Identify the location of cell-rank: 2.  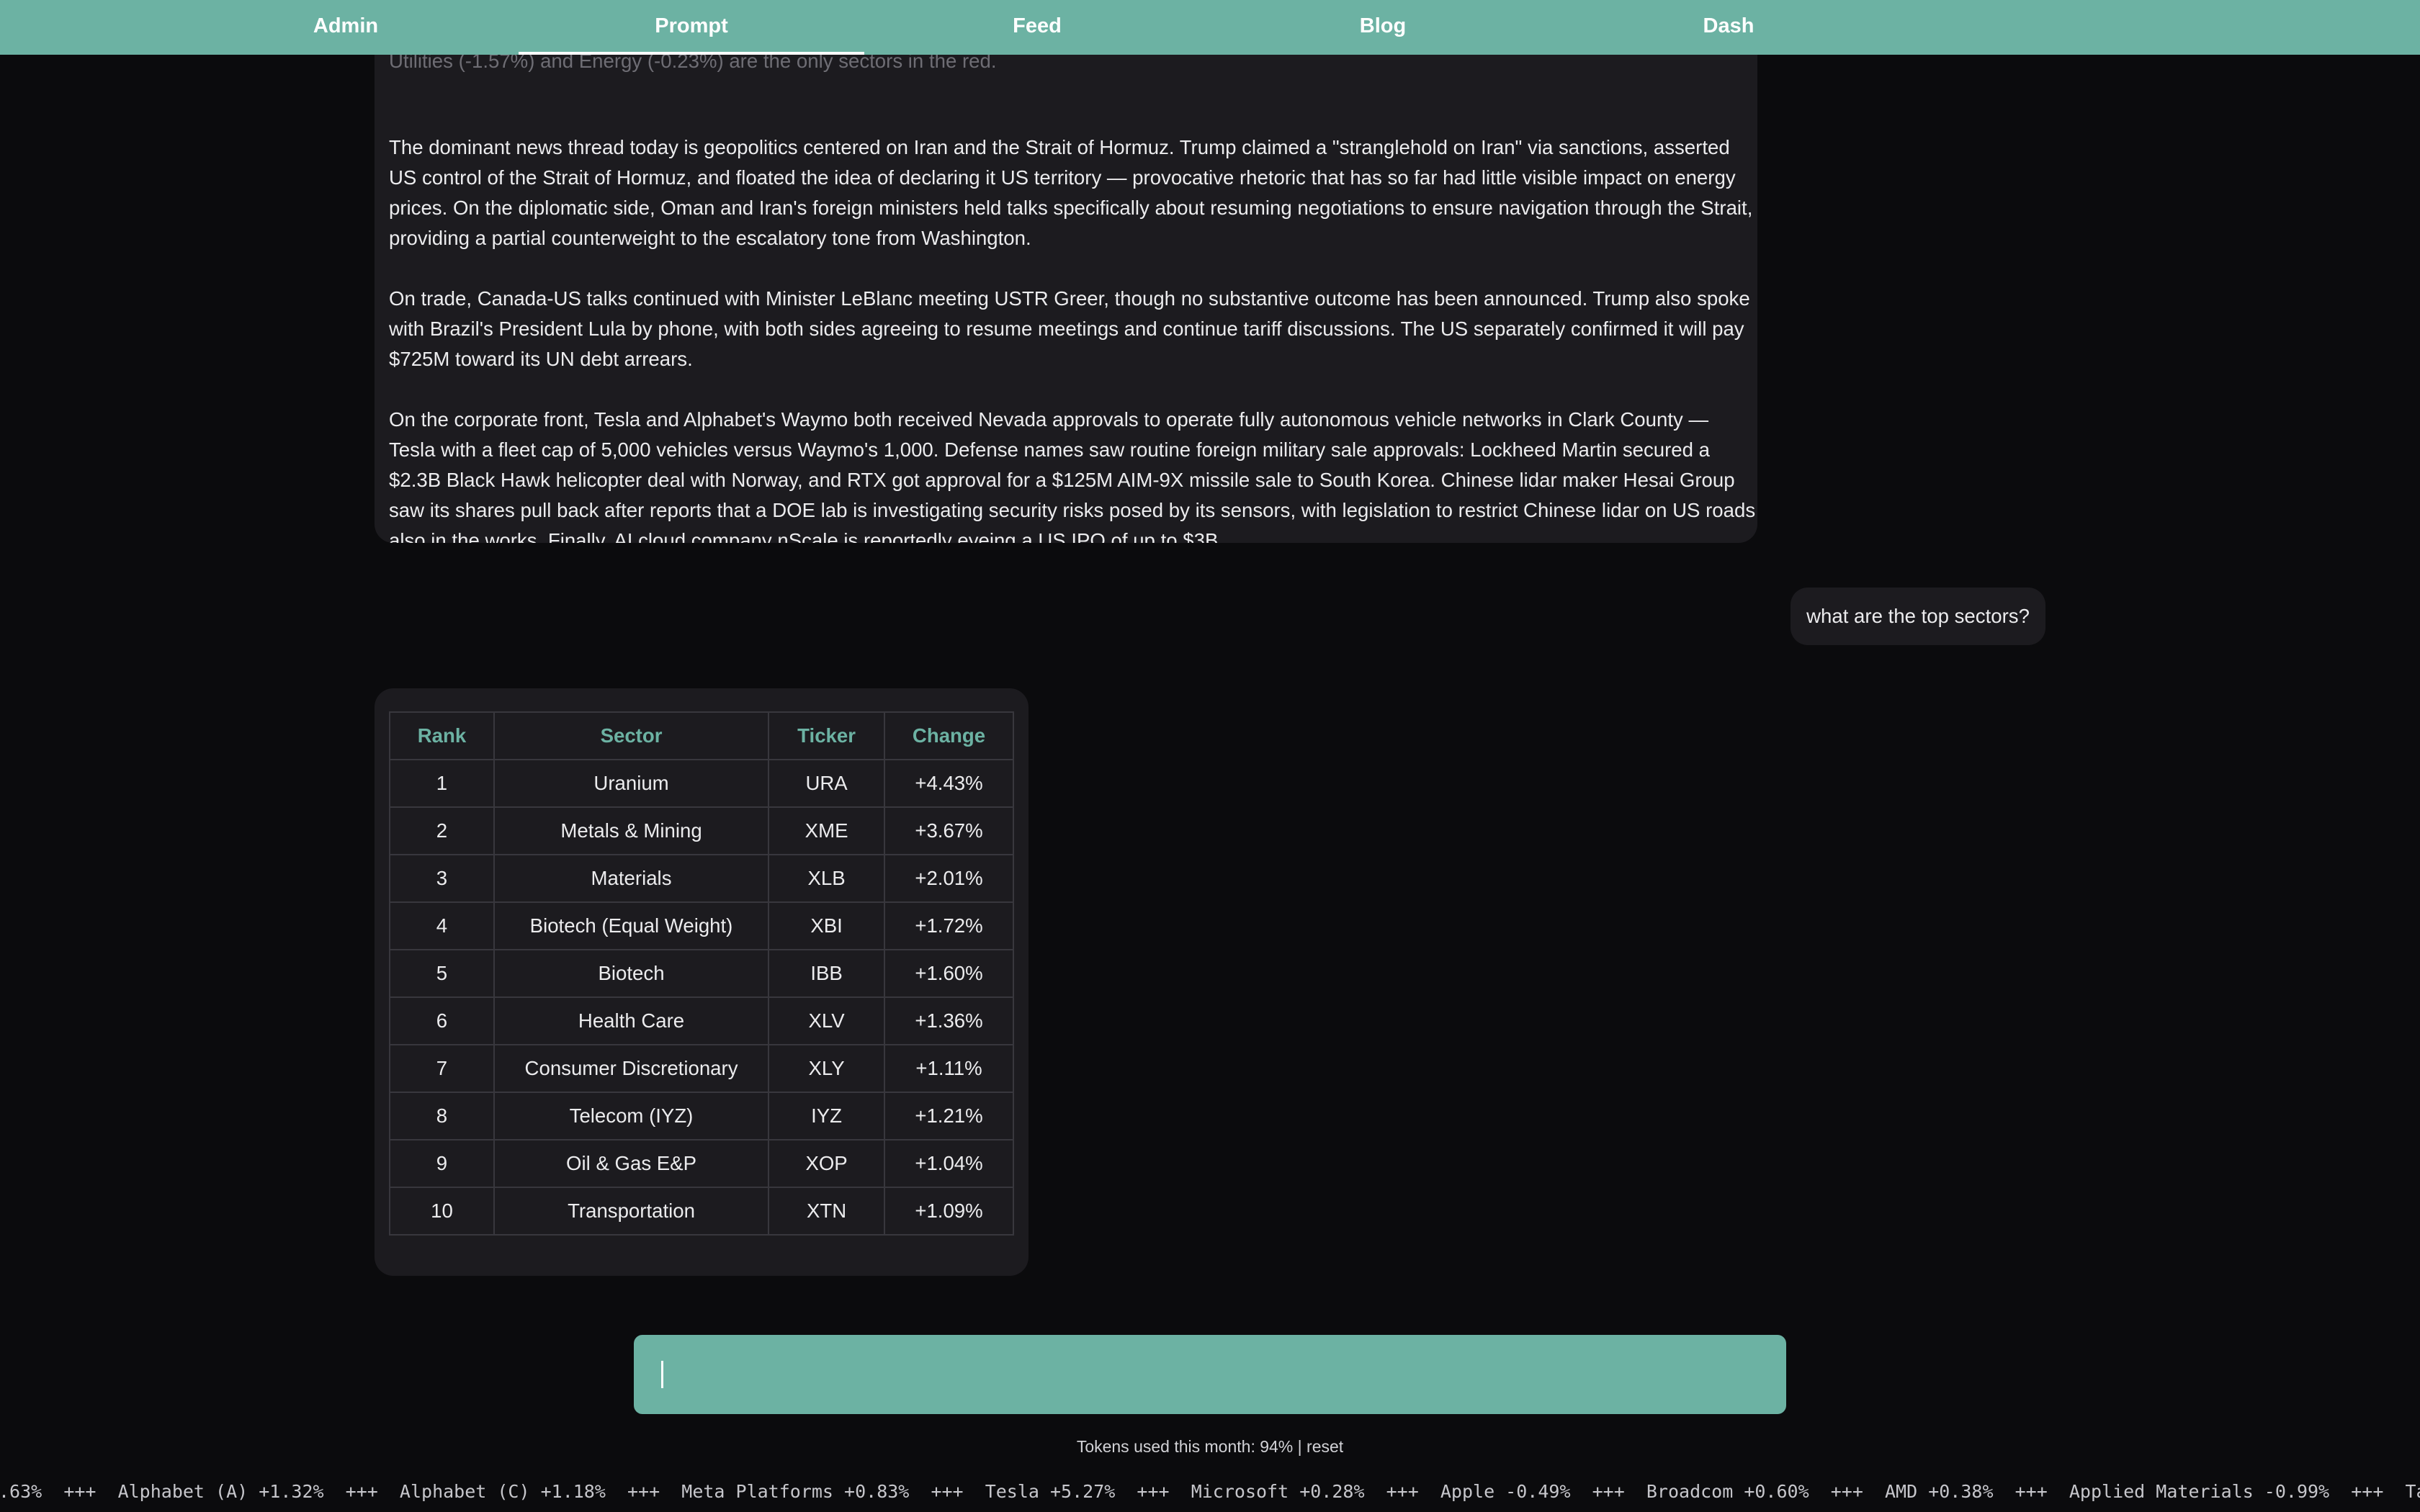
(442, 830).